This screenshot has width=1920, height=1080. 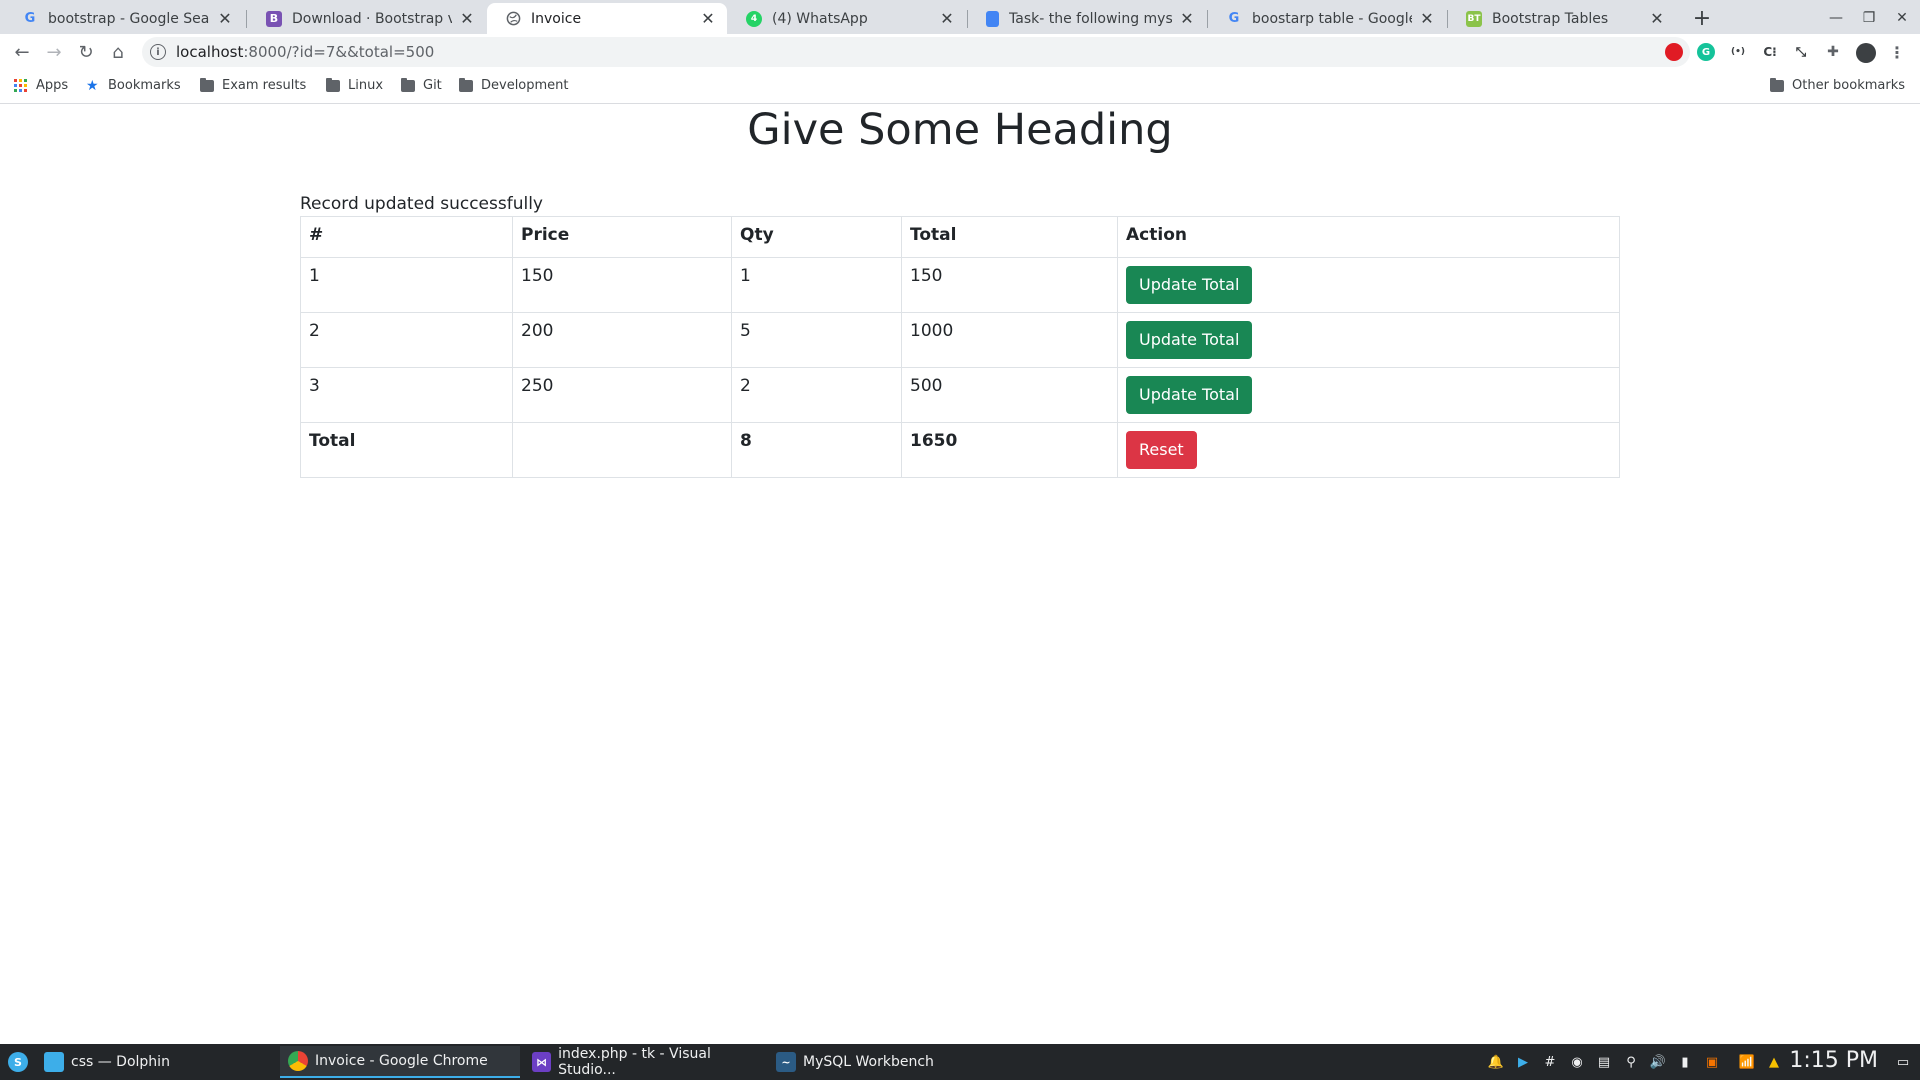 What do you see at coordinates (820, 18) in the screenshot?
I see `tab-title: (4) WhatsApp` at bounding box center [820, 18].